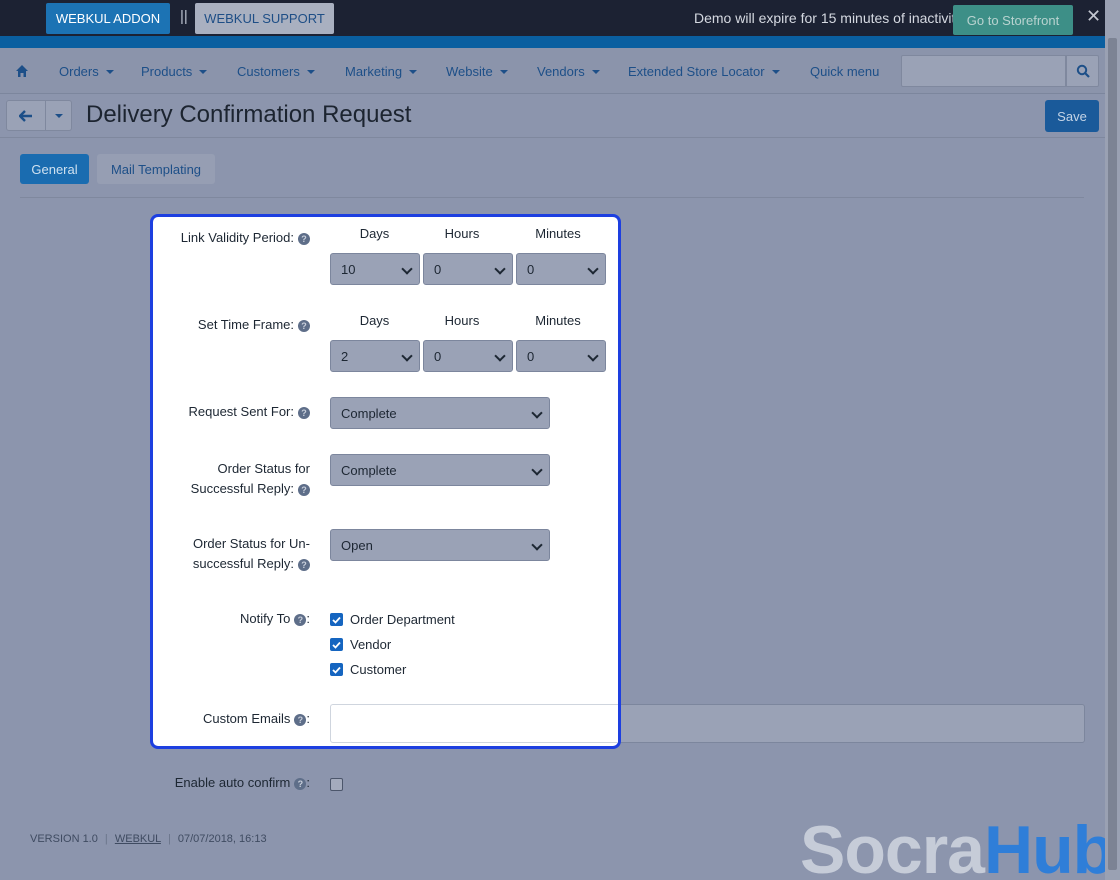 Image resolution: width=1120 pixels, height=880 pixels. What do you see at coordinates (1049, 846) in the screenshot?
I see `watermark-part2: Hub` at bounding box center [1049, 846].